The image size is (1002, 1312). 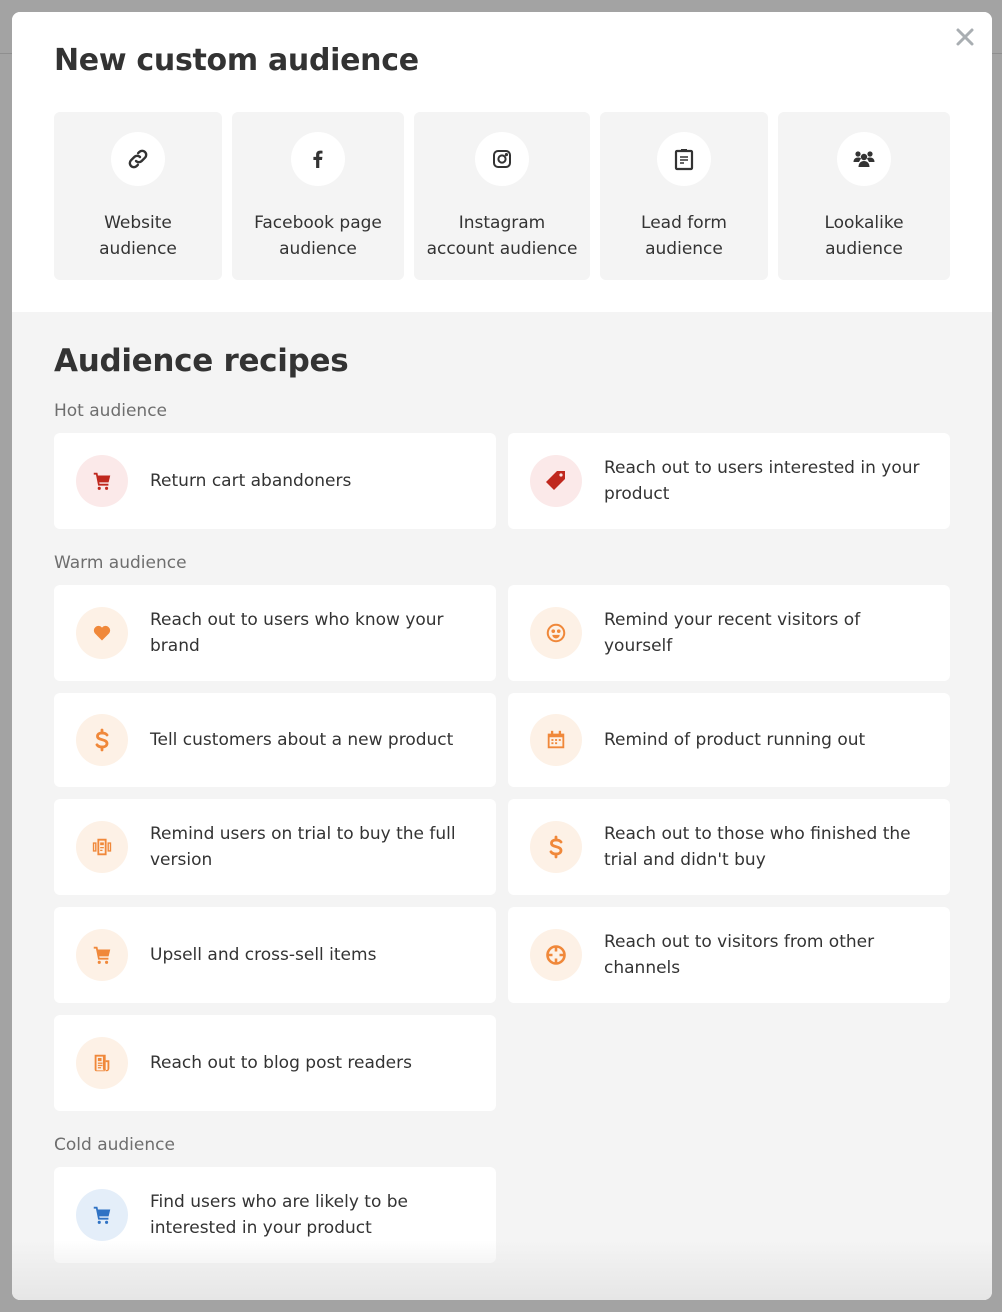 I want to click on link-icon, so click(x=138, y=159).